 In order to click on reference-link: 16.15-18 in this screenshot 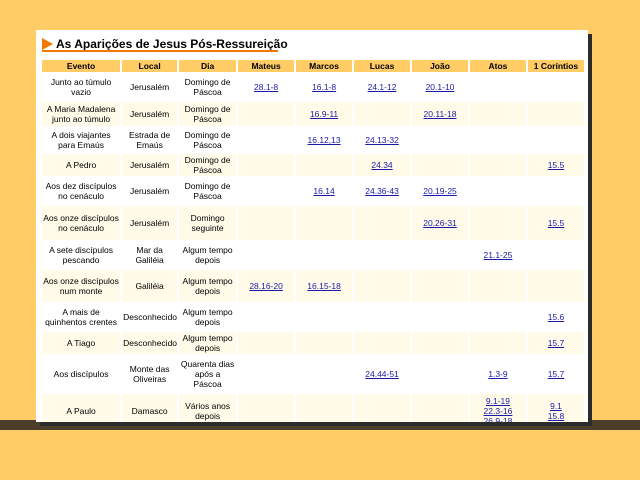, I will do `click(324, 286)`.